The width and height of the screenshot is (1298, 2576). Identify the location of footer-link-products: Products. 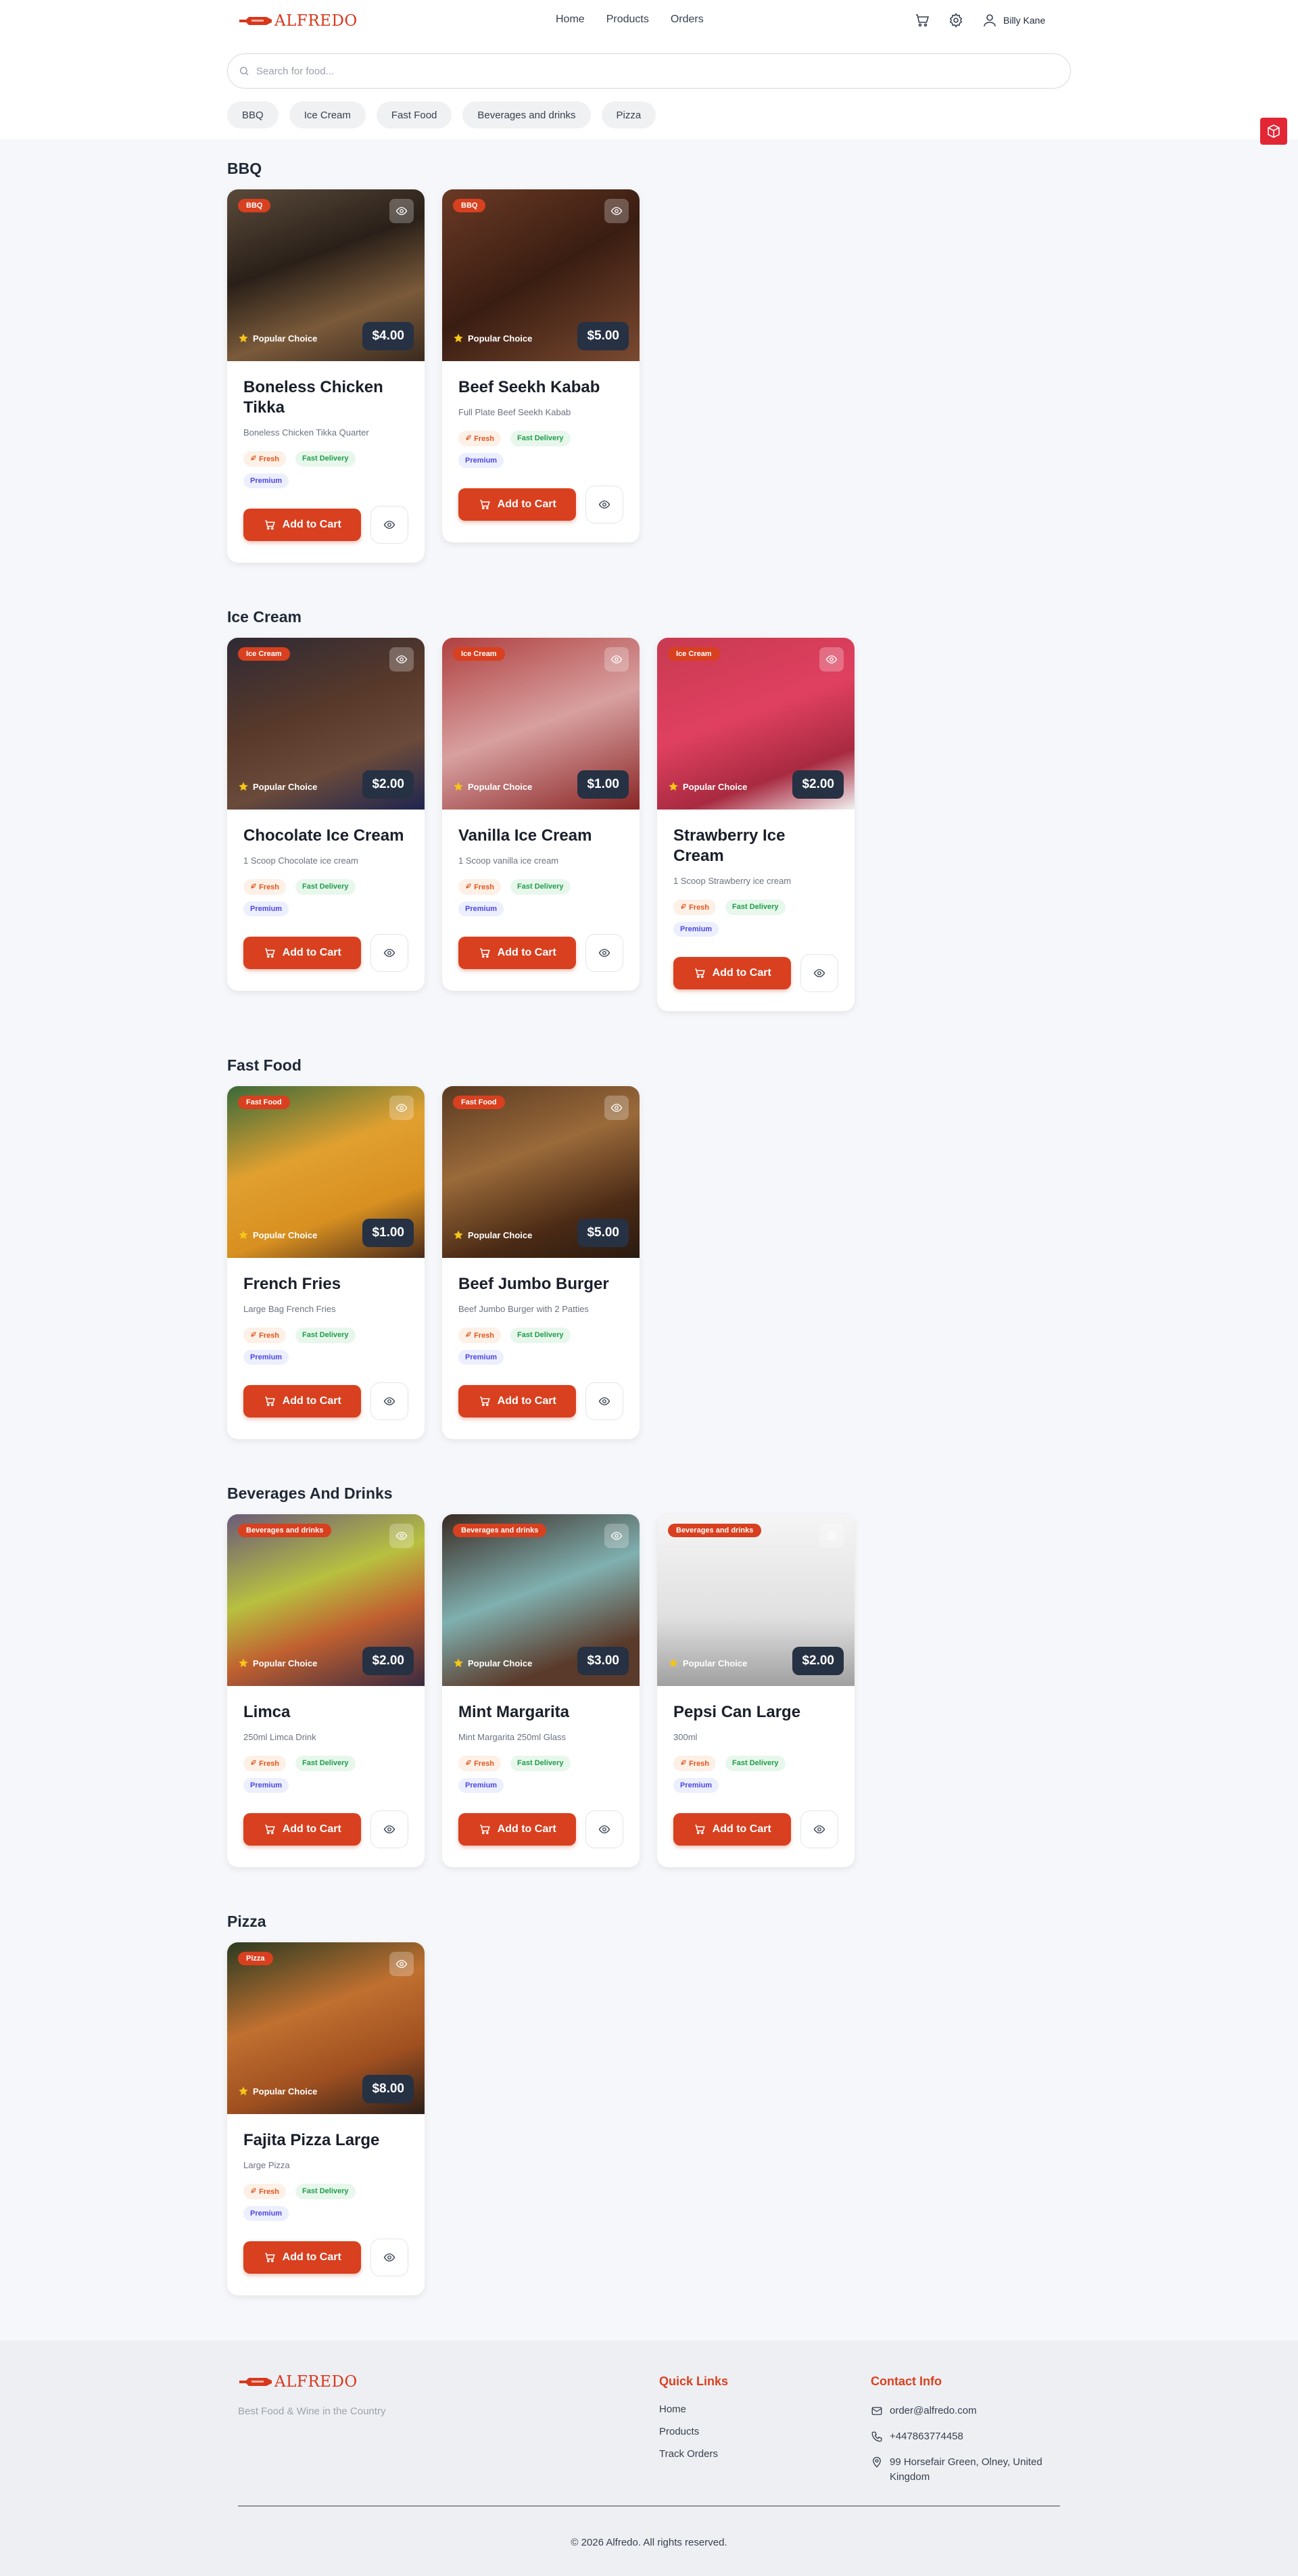
(693, 2431).